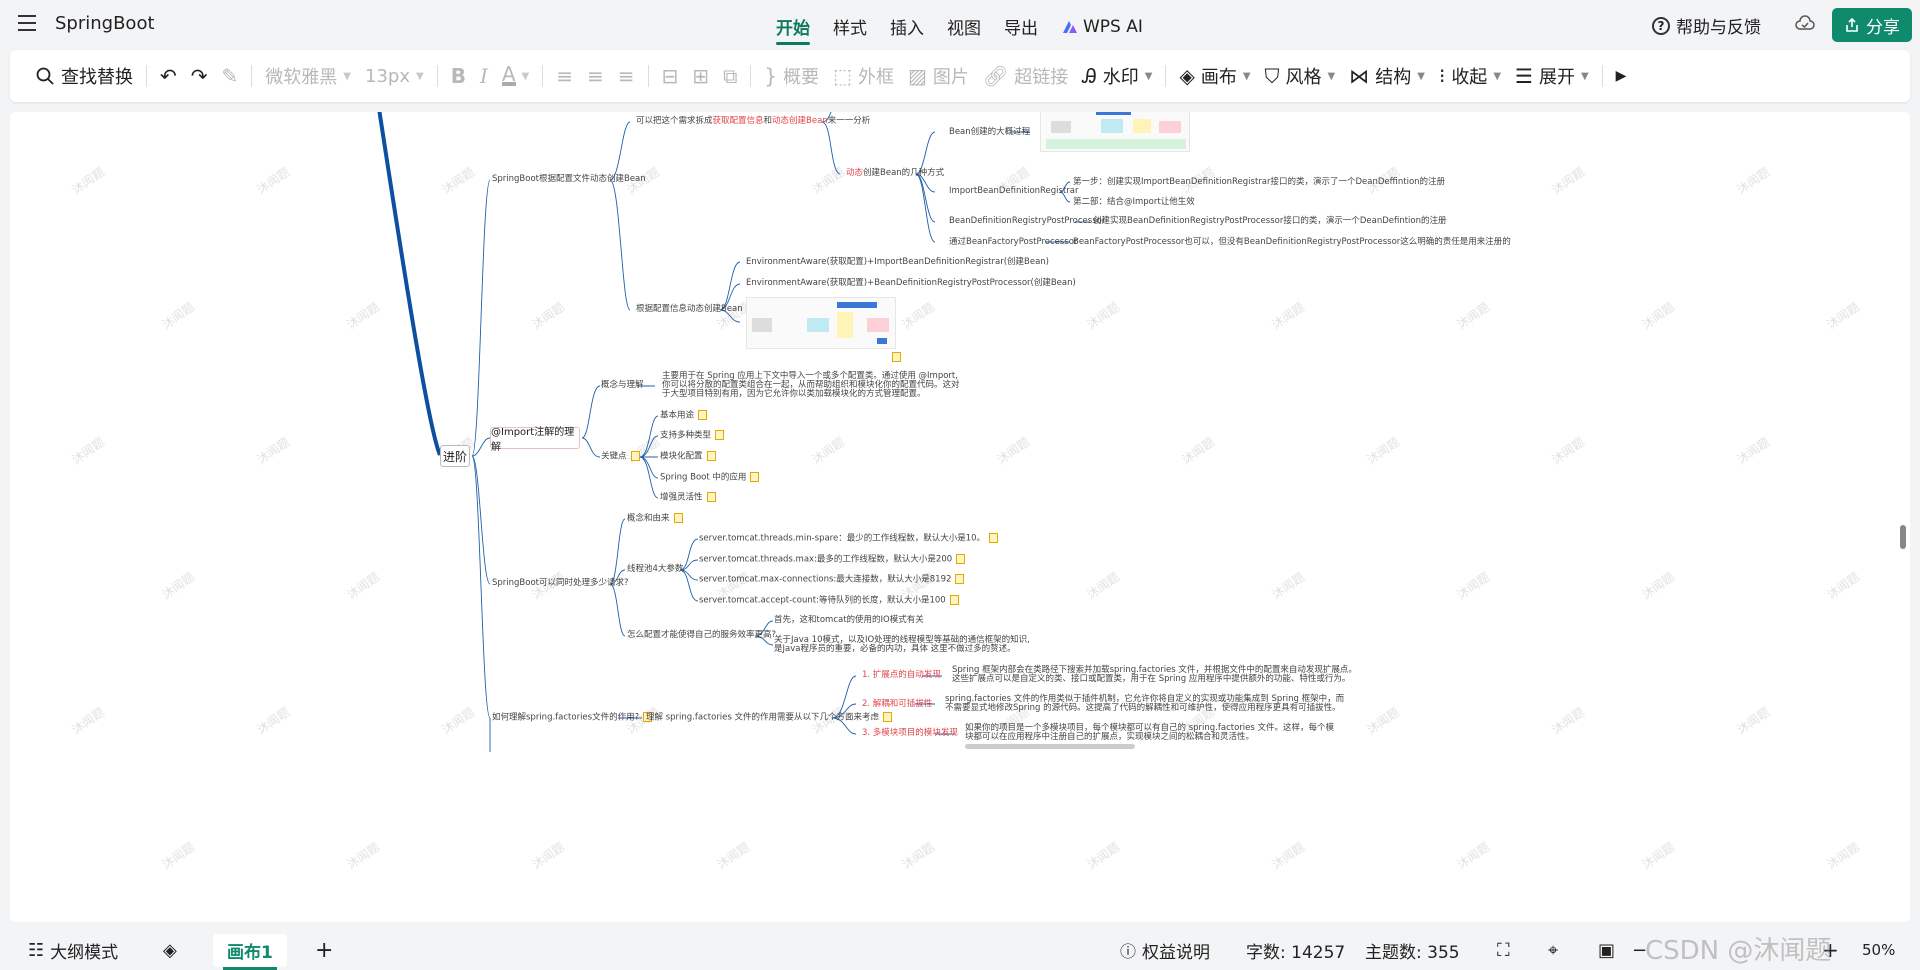  Describe the element at coordinates (701, 635) in the screenshot. I see `topic-howto: 怎么配置才能使得自己的服务效率更高?` at that location.